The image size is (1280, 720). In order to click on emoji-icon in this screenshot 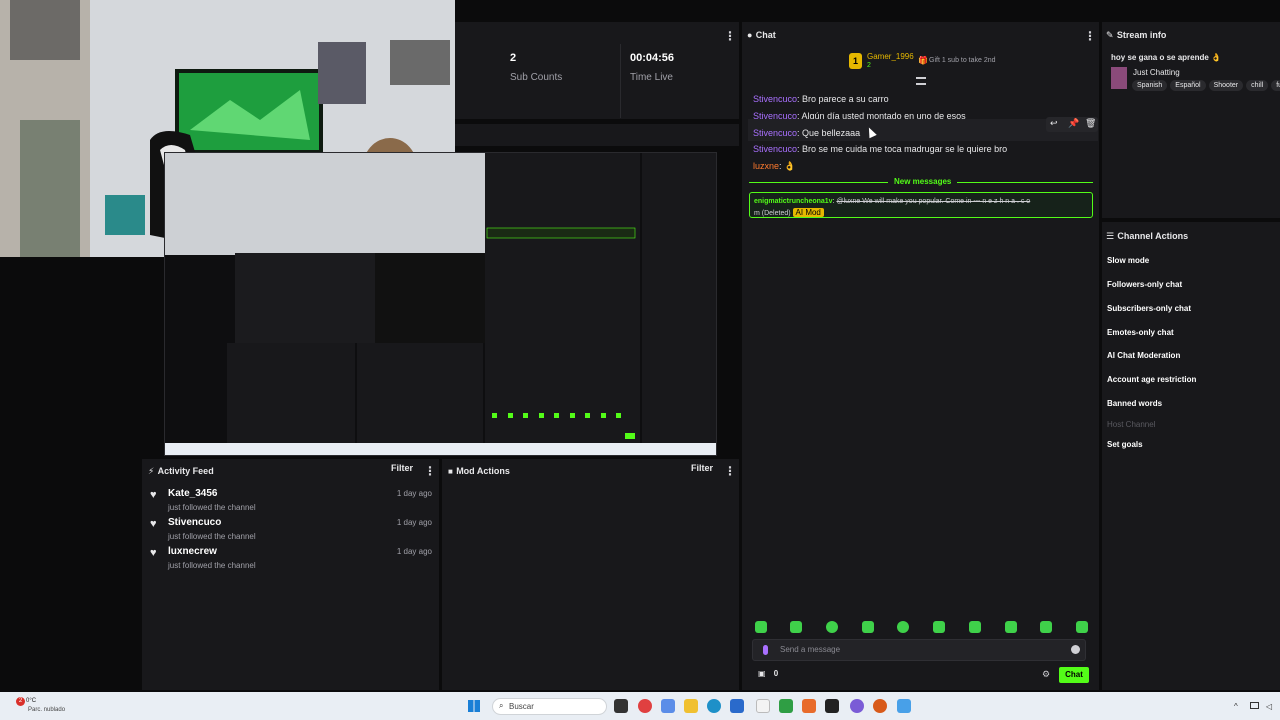, I will do `click(1075, 649)`.